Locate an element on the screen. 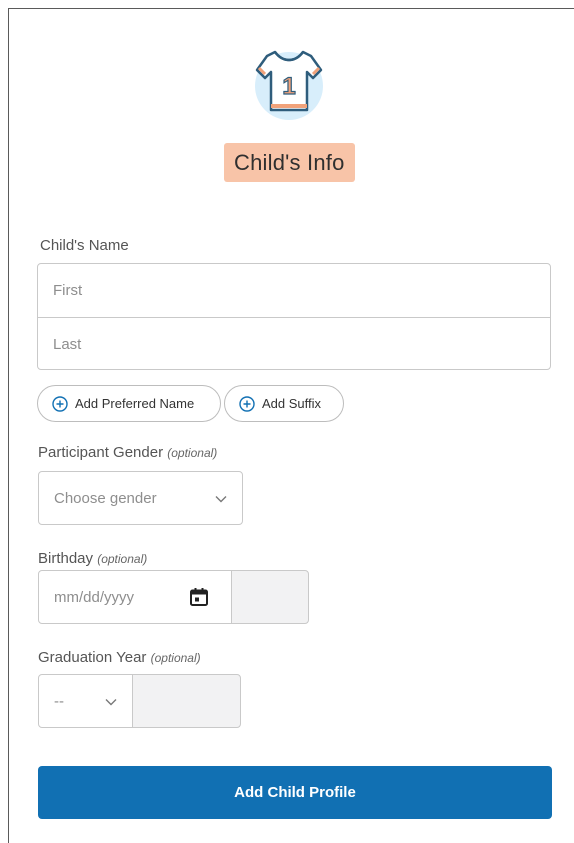 The width and height of the screenshot is (574, 843). add-suffix-button: Add Suffix is located at coordinates (284, 403).